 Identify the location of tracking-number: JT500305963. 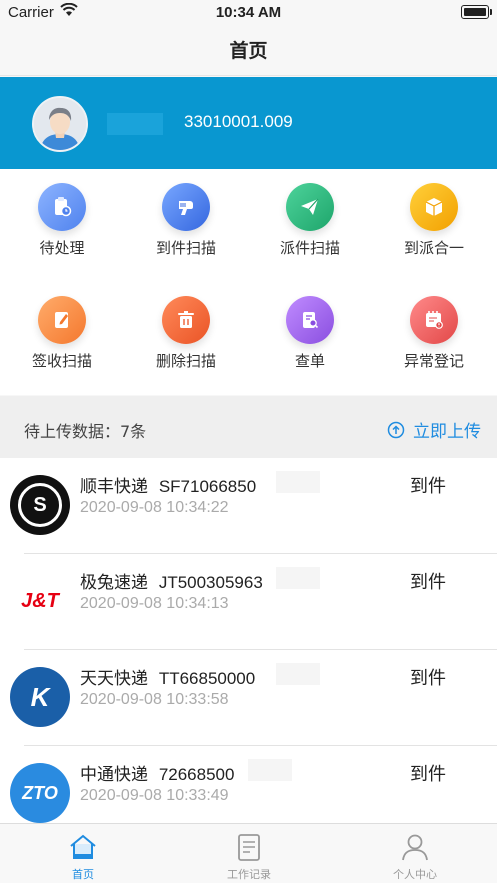
(210, 582).